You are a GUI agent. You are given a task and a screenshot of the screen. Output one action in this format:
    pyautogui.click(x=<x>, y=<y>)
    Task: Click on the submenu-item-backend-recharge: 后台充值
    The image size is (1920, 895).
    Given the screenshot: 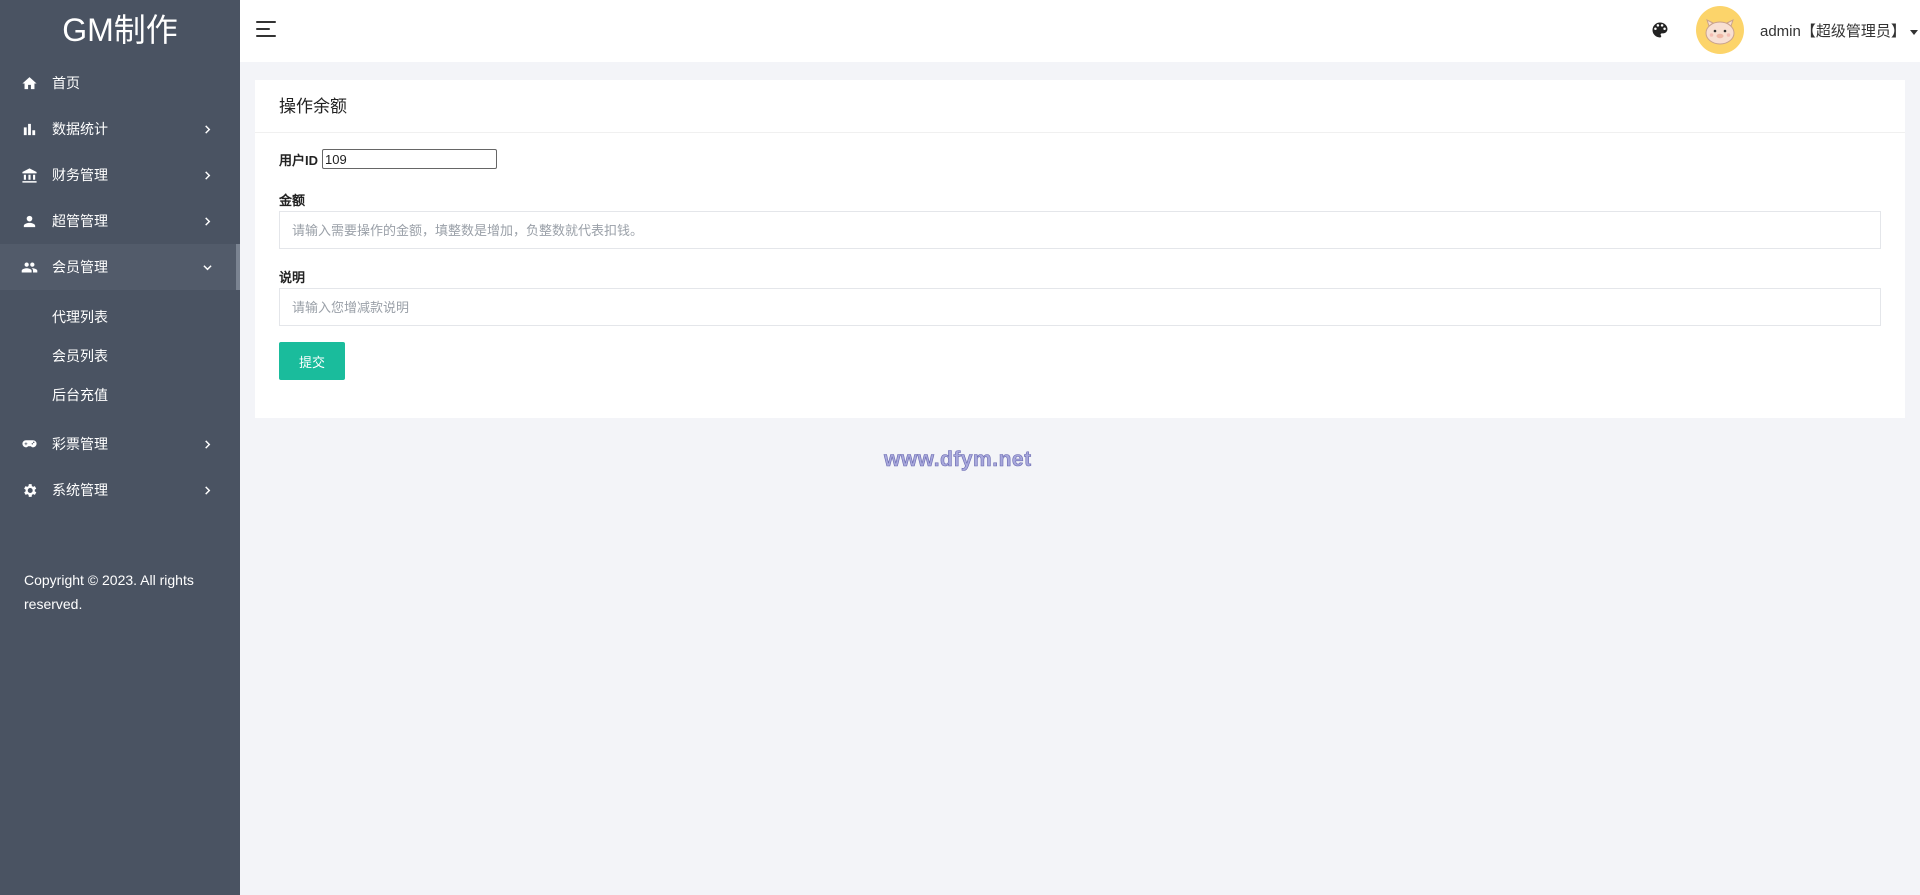 What is the action you would take?
    pyautogui.click(x=120, y=395)
    